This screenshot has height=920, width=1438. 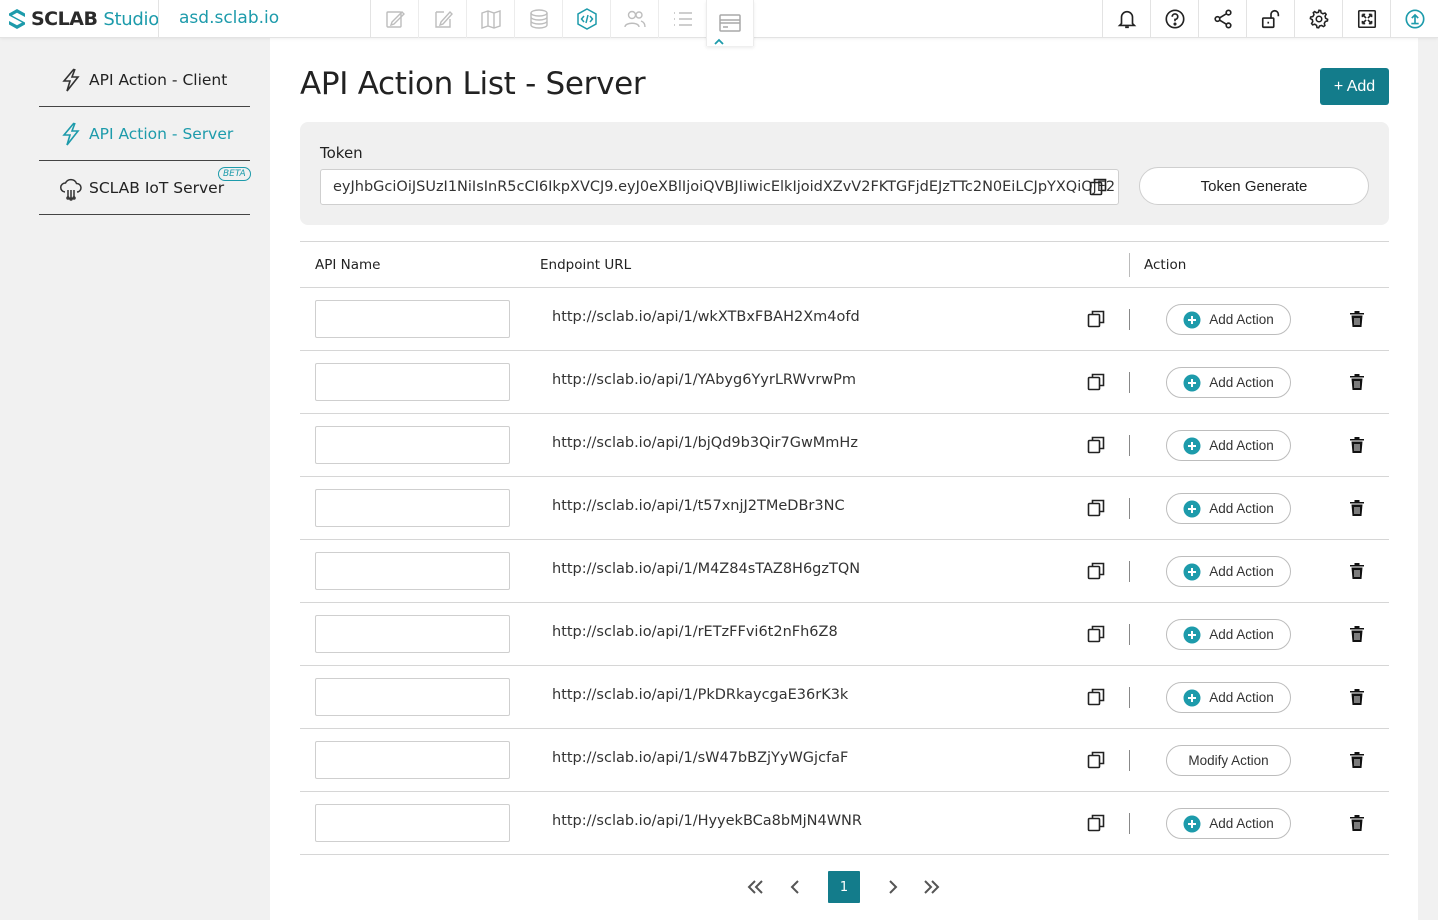 I want to click on logo: SCLAB Studio, so click(x=83, y=19).